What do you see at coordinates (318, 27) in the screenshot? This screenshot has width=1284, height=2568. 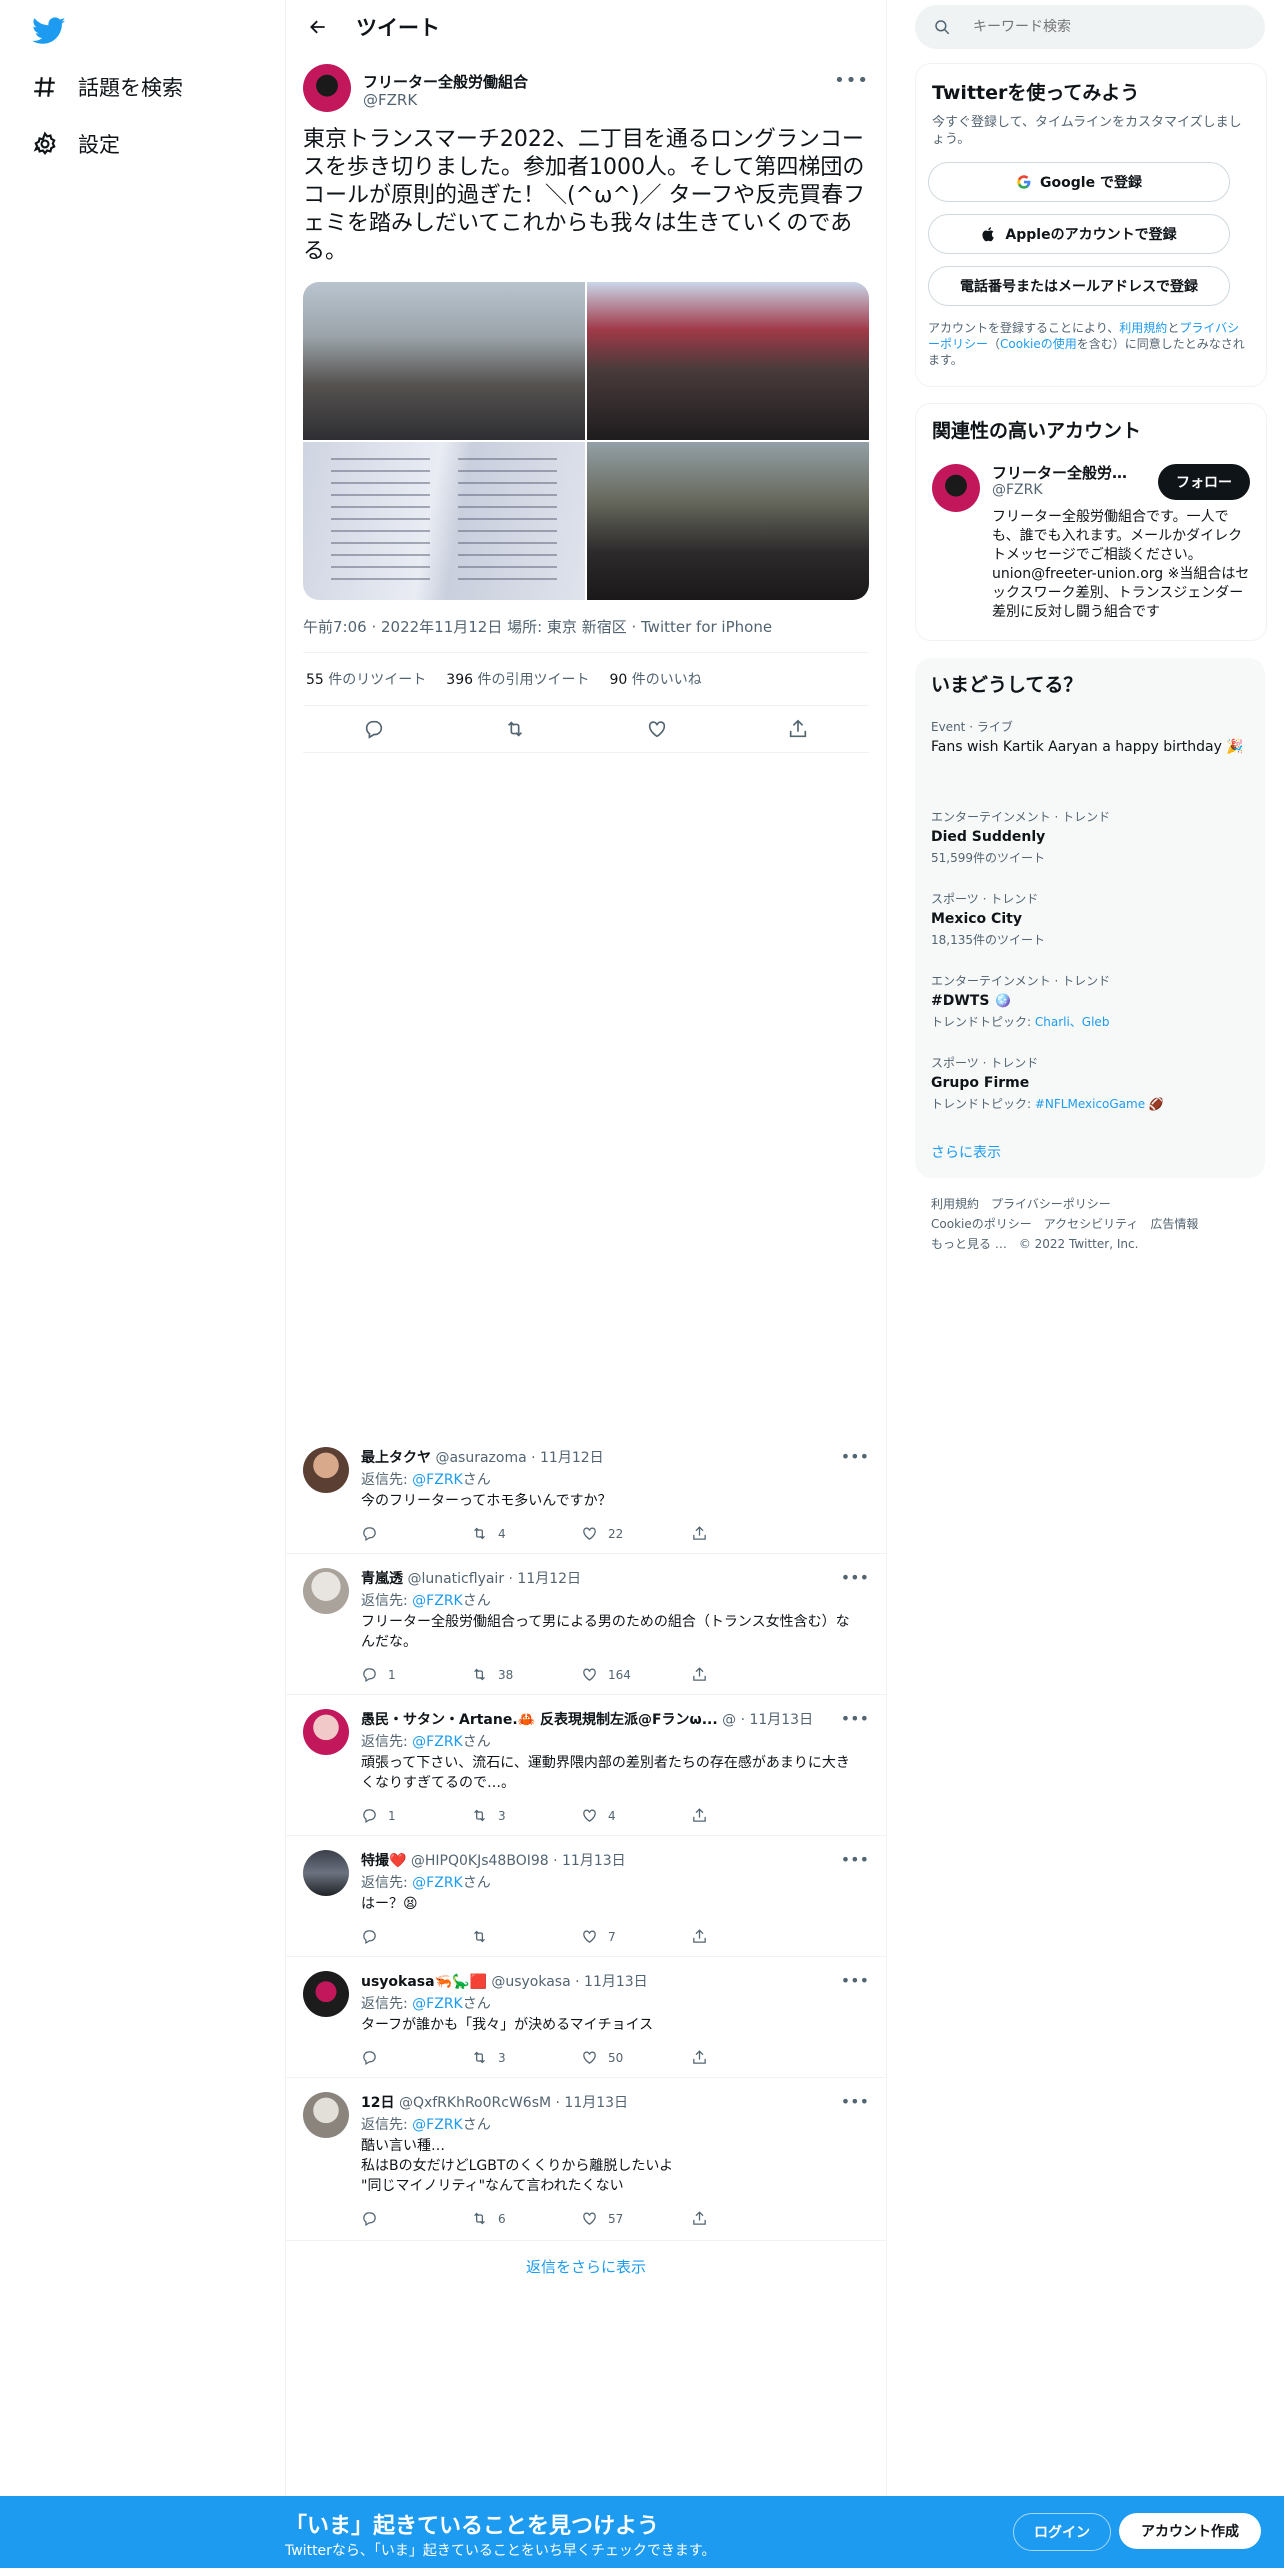 I see `back-button` at bounding box center [318, 27].